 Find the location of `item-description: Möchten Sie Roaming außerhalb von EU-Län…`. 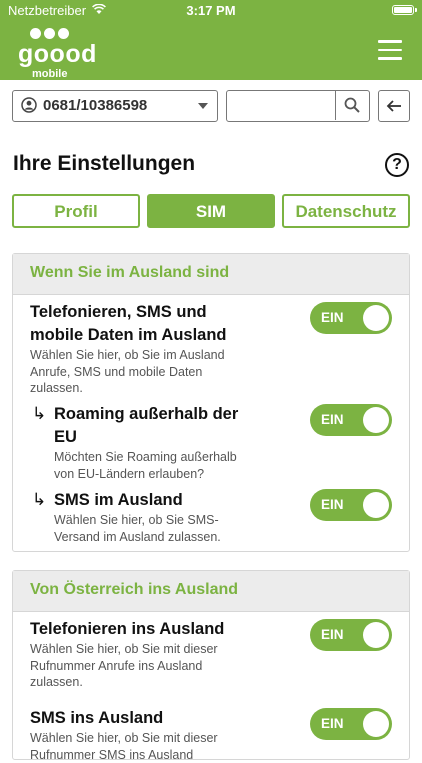

item-description: Möchten Sie Roaming außerhalb von EU-Län… is located at coordinates (145, 465).